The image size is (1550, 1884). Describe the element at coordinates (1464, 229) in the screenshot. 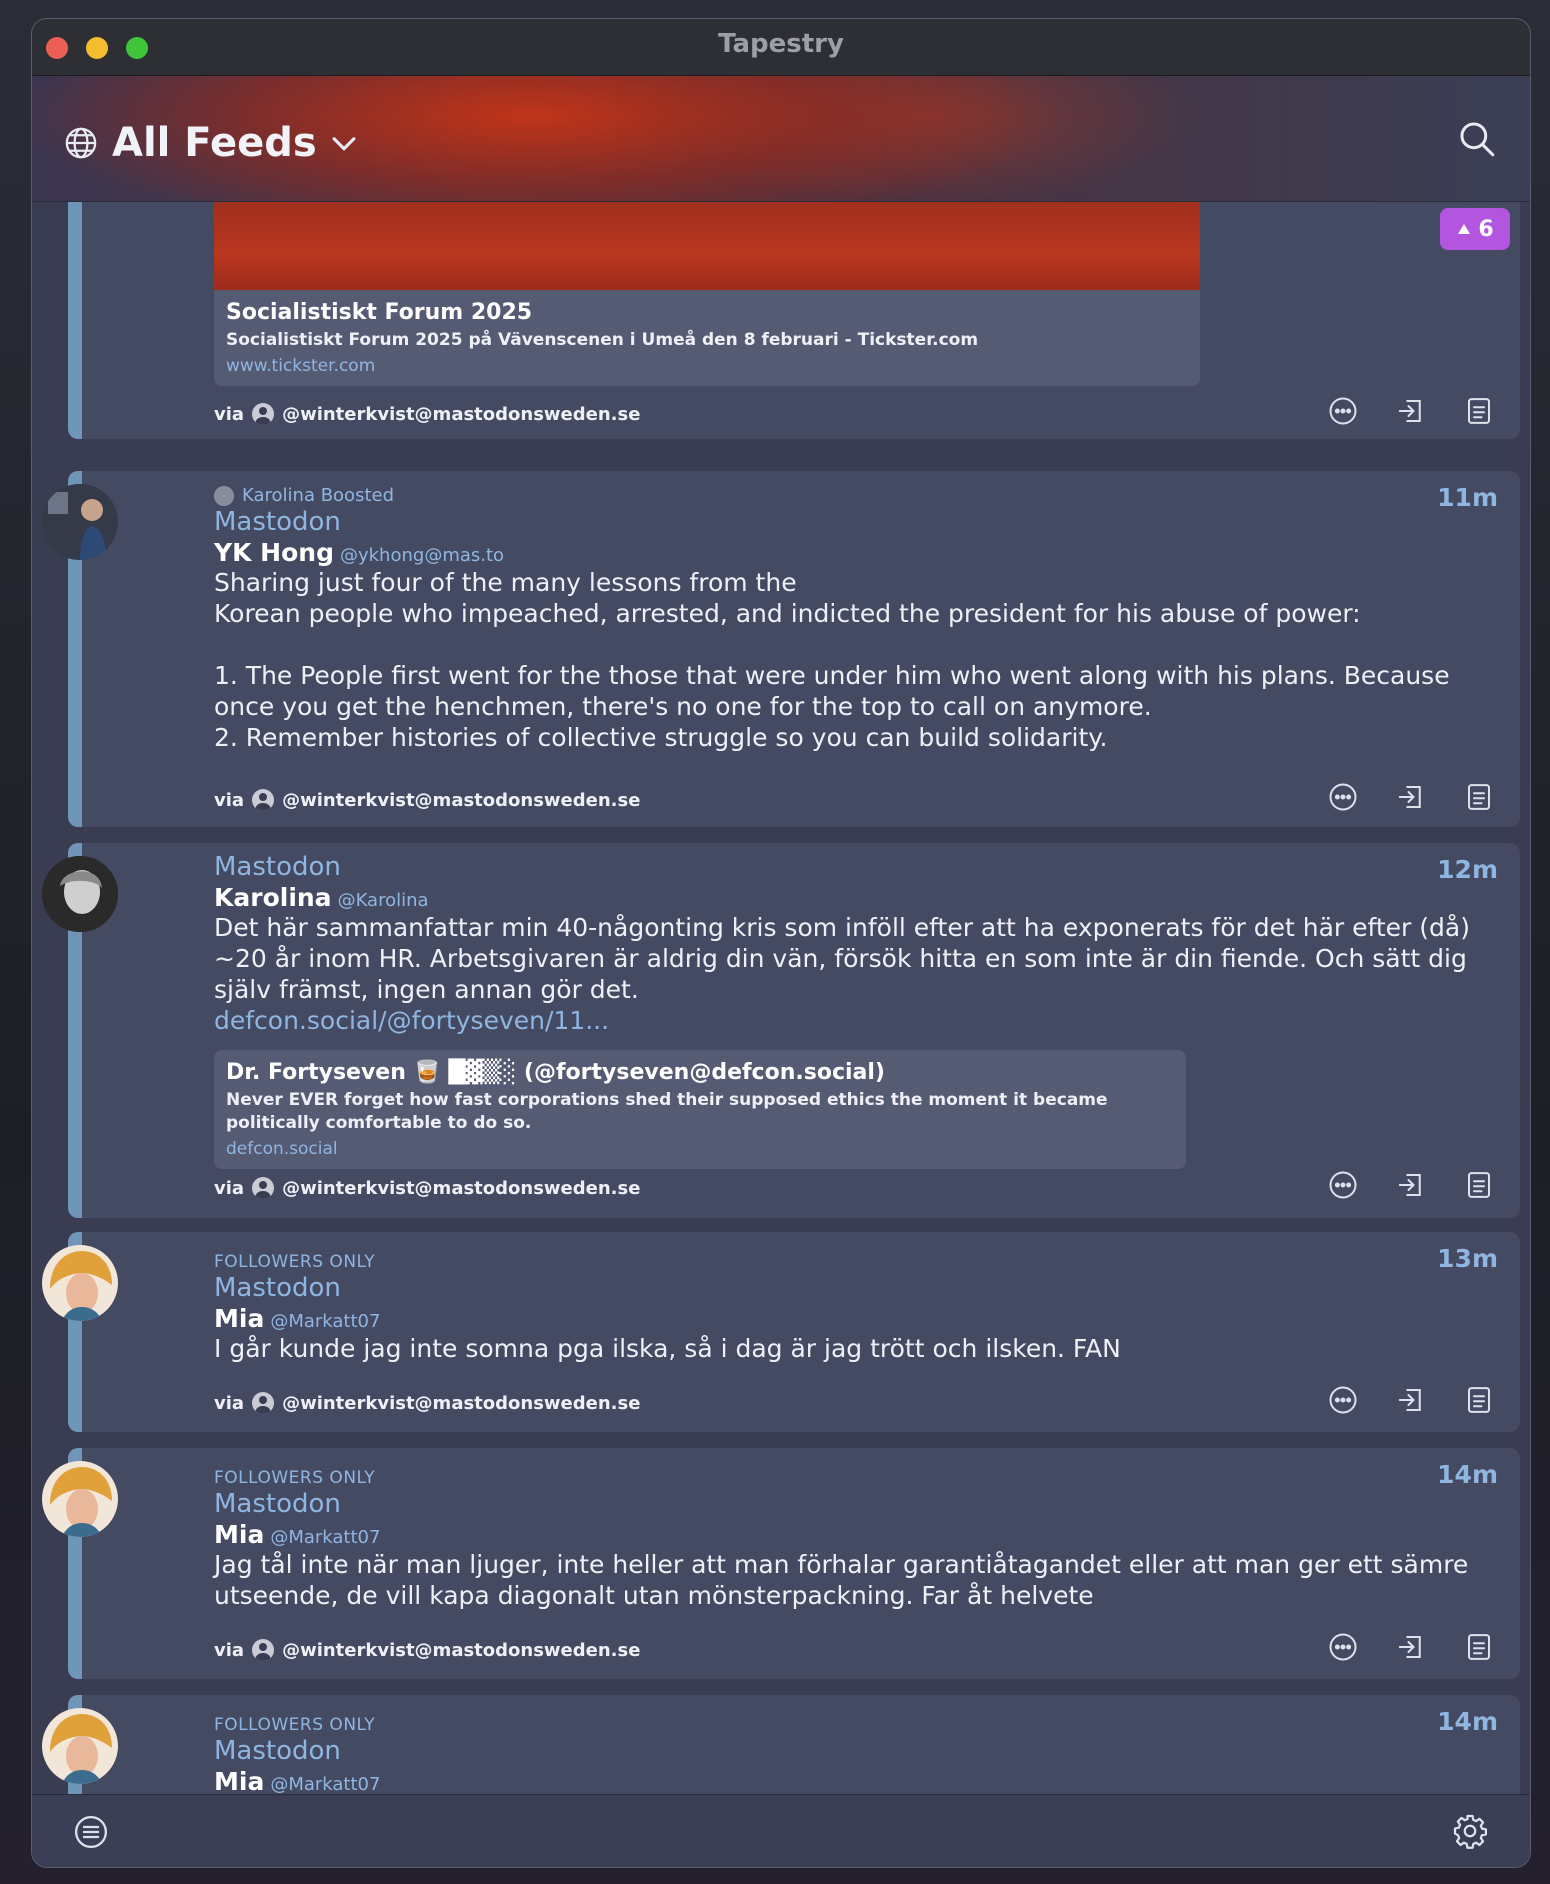

I see `arrow-up-icon` at that location.